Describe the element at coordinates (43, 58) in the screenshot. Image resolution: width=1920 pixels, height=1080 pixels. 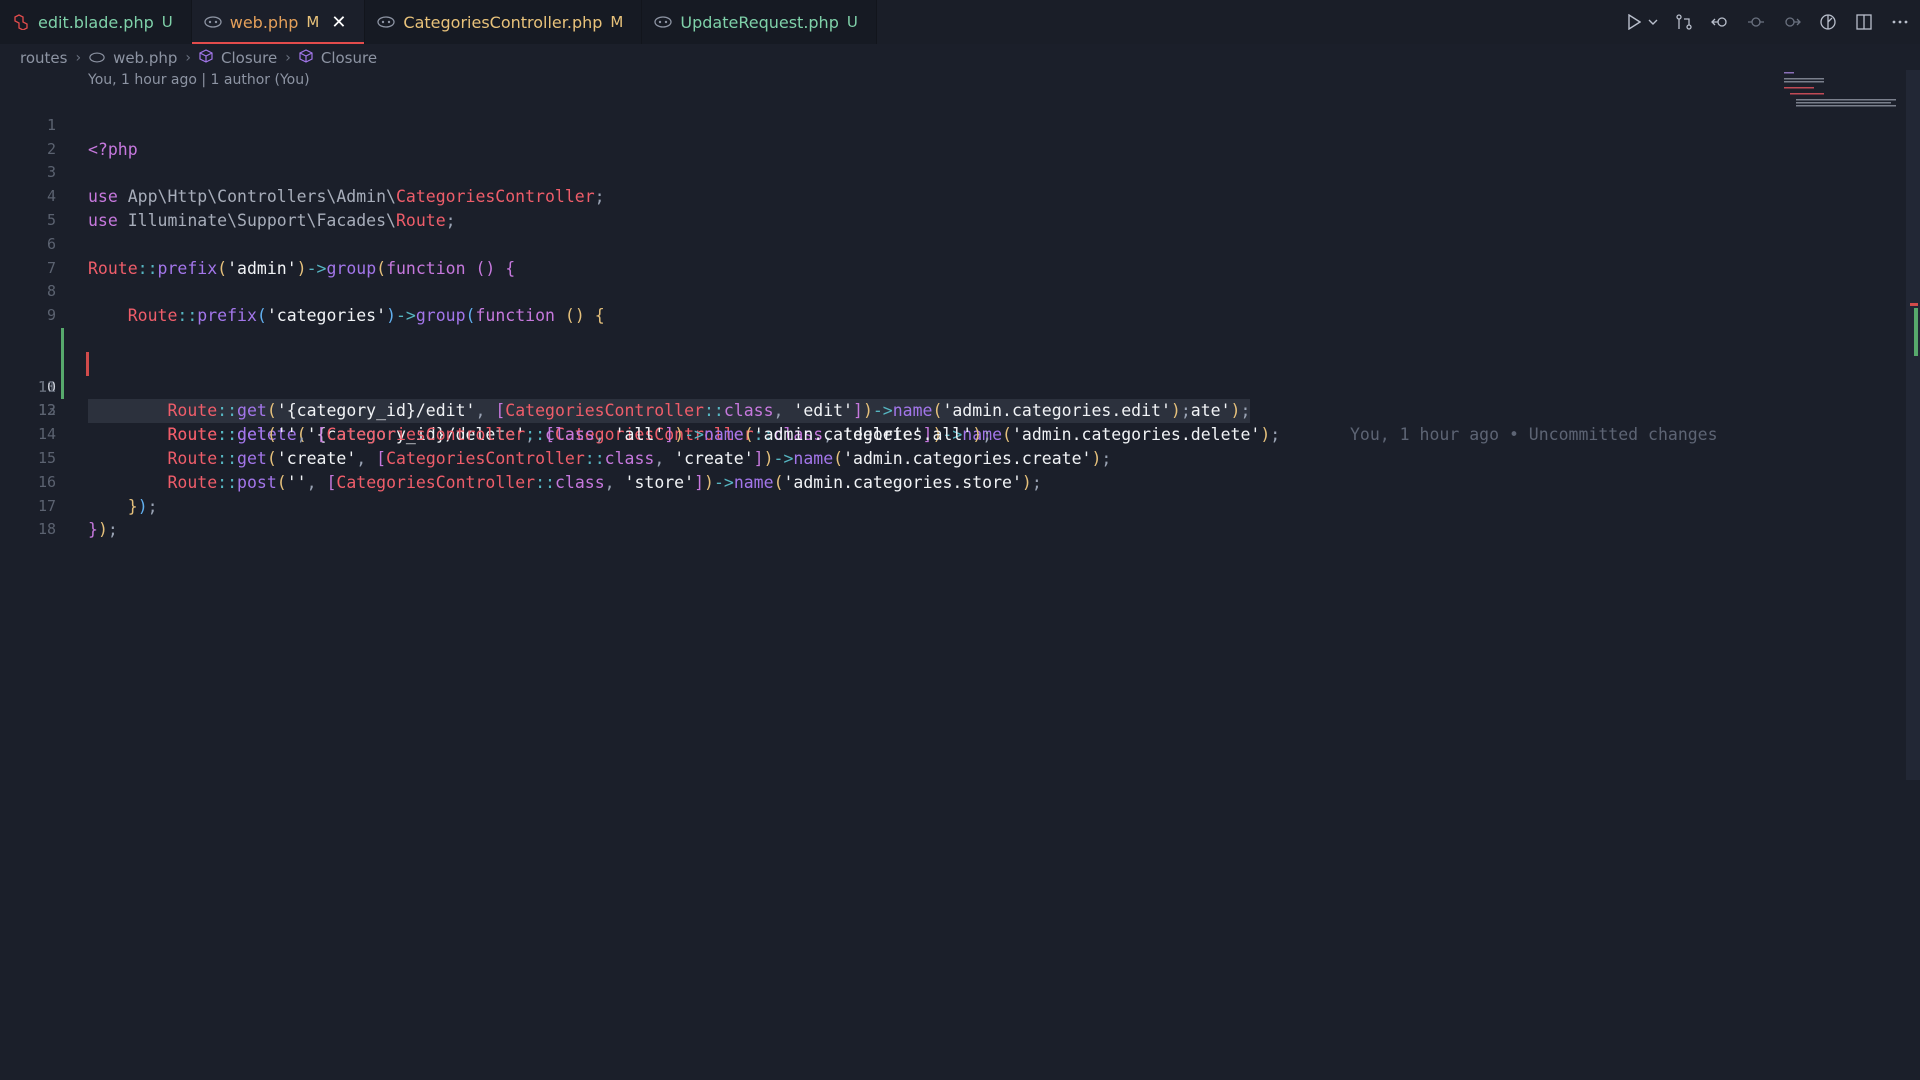
I see `breadcrumb-folder: routes` at that location.